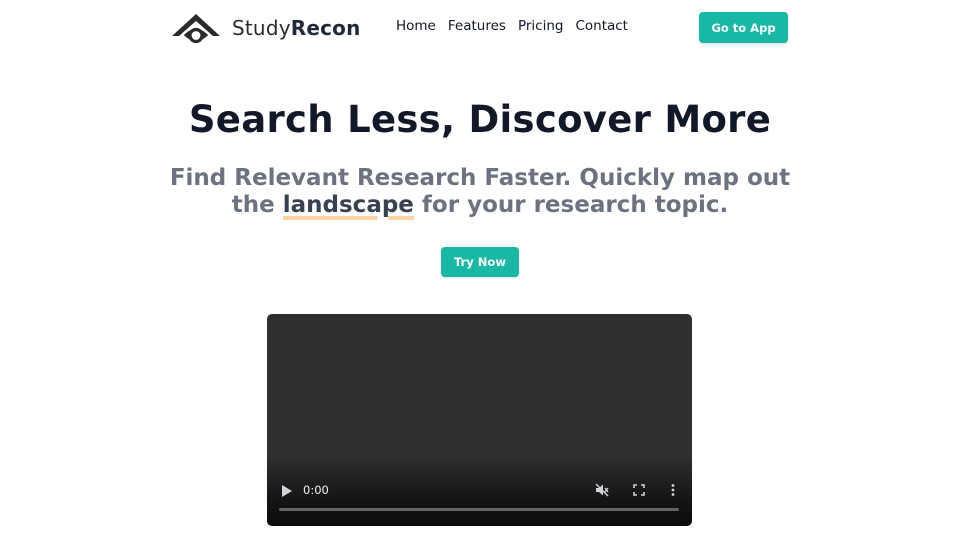  What do you see at coordinates (571, 205) in the screenshot?
I see `hero-subtitle-part2: for your research topic.` at bounding box center [571, 205].